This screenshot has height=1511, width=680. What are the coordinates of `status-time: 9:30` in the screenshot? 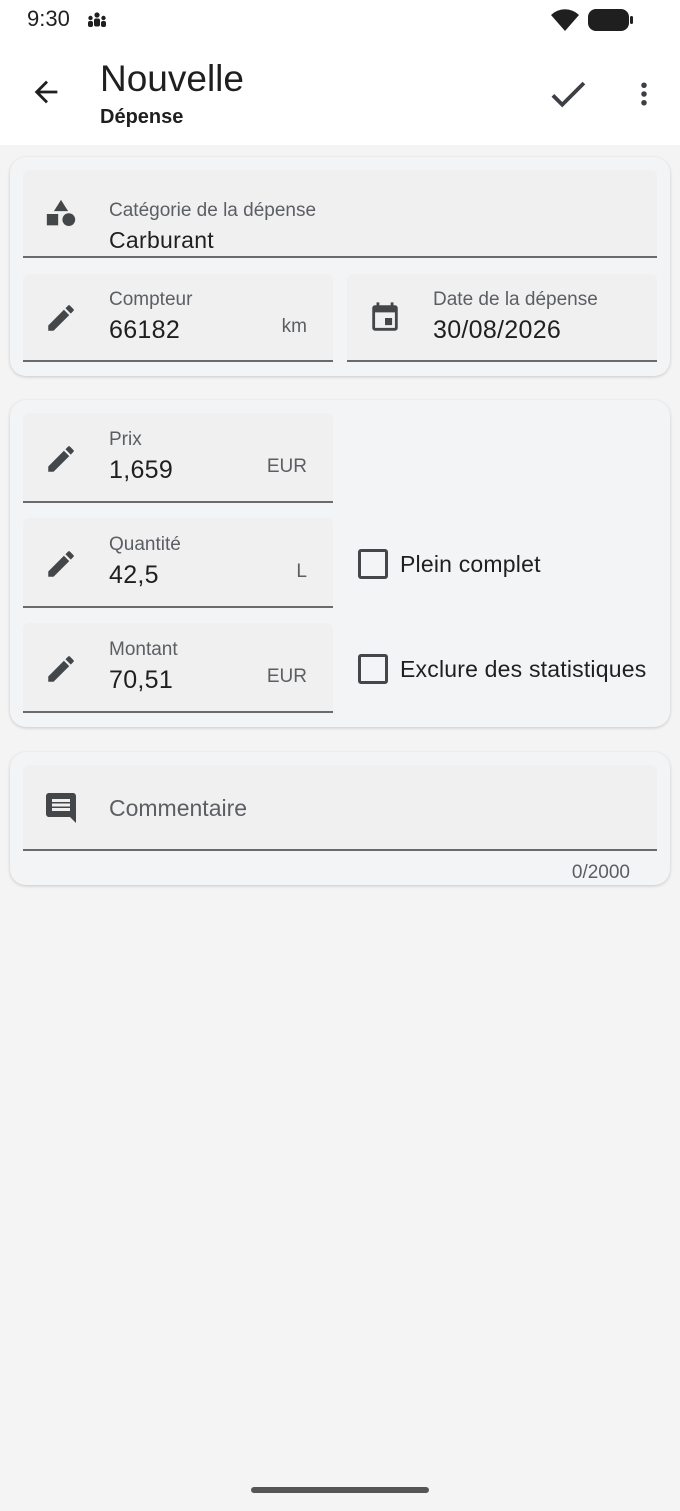 It's located at (48, 18).